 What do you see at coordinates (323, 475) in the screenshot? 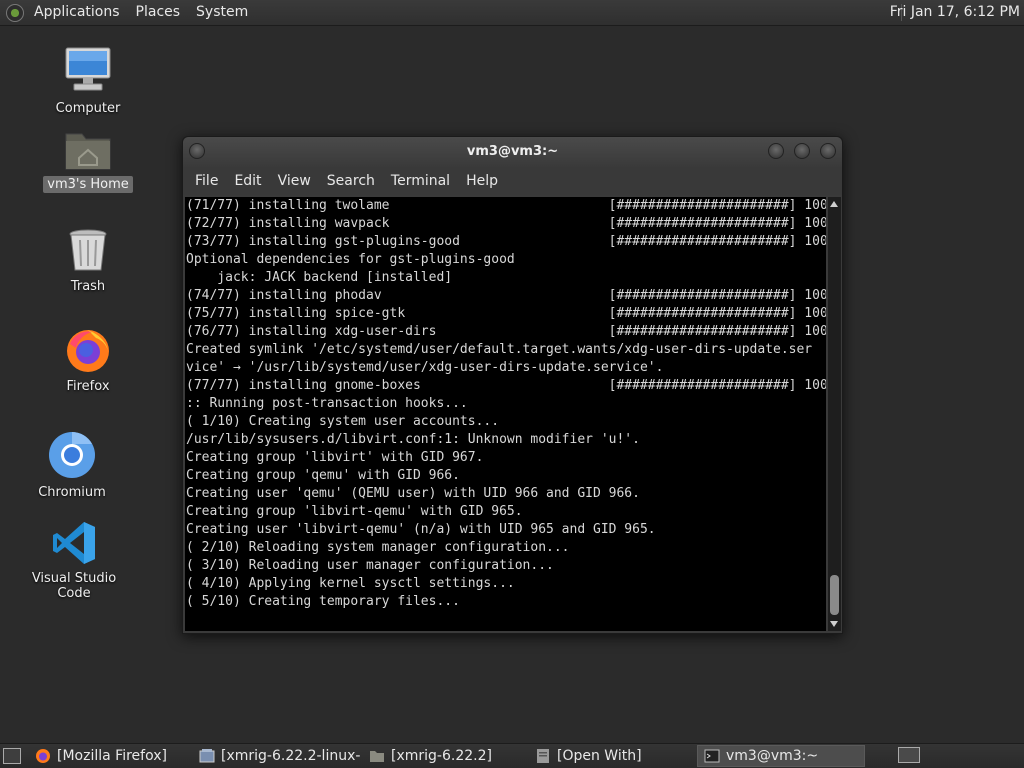
I see `terminal-line: Creating group 'qemu' with GID 966.` at bounding box center [323, 475].